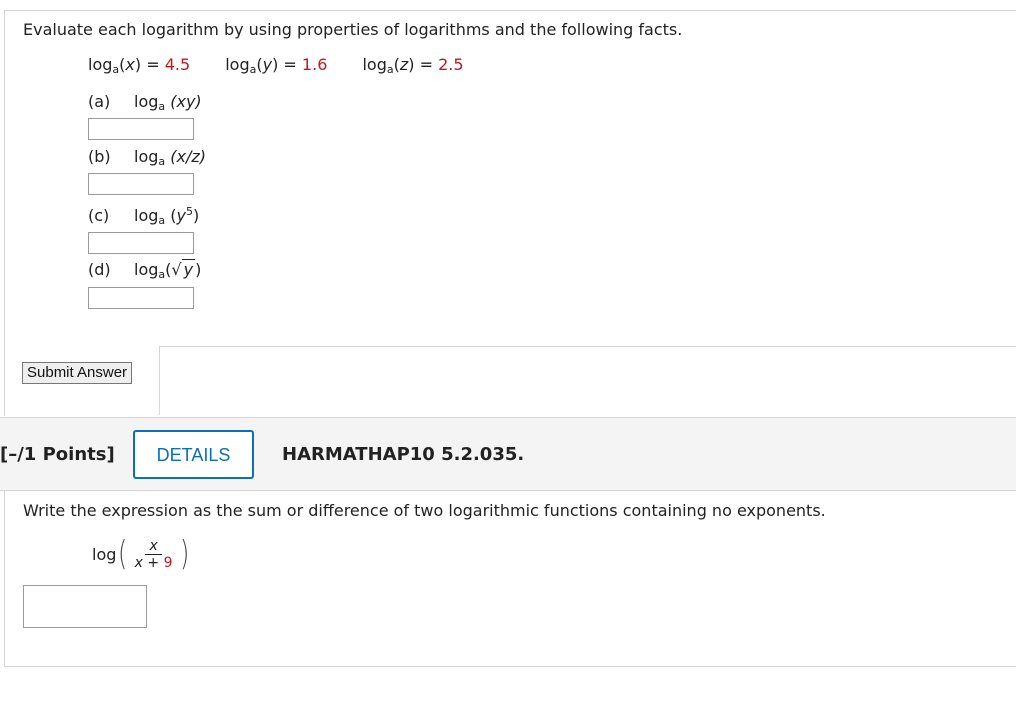 The height and width of the screenshot is (702, 1016). Describe the element at coordinates (123, 554) in the screenshot. I see `left-paren: (` at that location.